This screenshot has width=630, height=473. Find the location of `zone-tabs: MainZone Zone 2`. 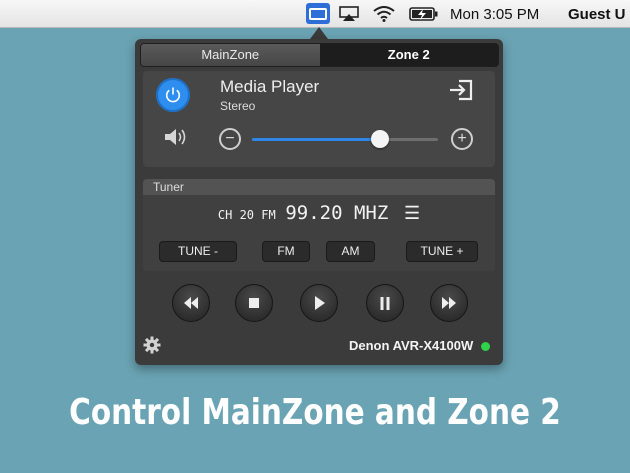

zone-tabs: MainZone Zone 2 is located at coordinates (319, 55).